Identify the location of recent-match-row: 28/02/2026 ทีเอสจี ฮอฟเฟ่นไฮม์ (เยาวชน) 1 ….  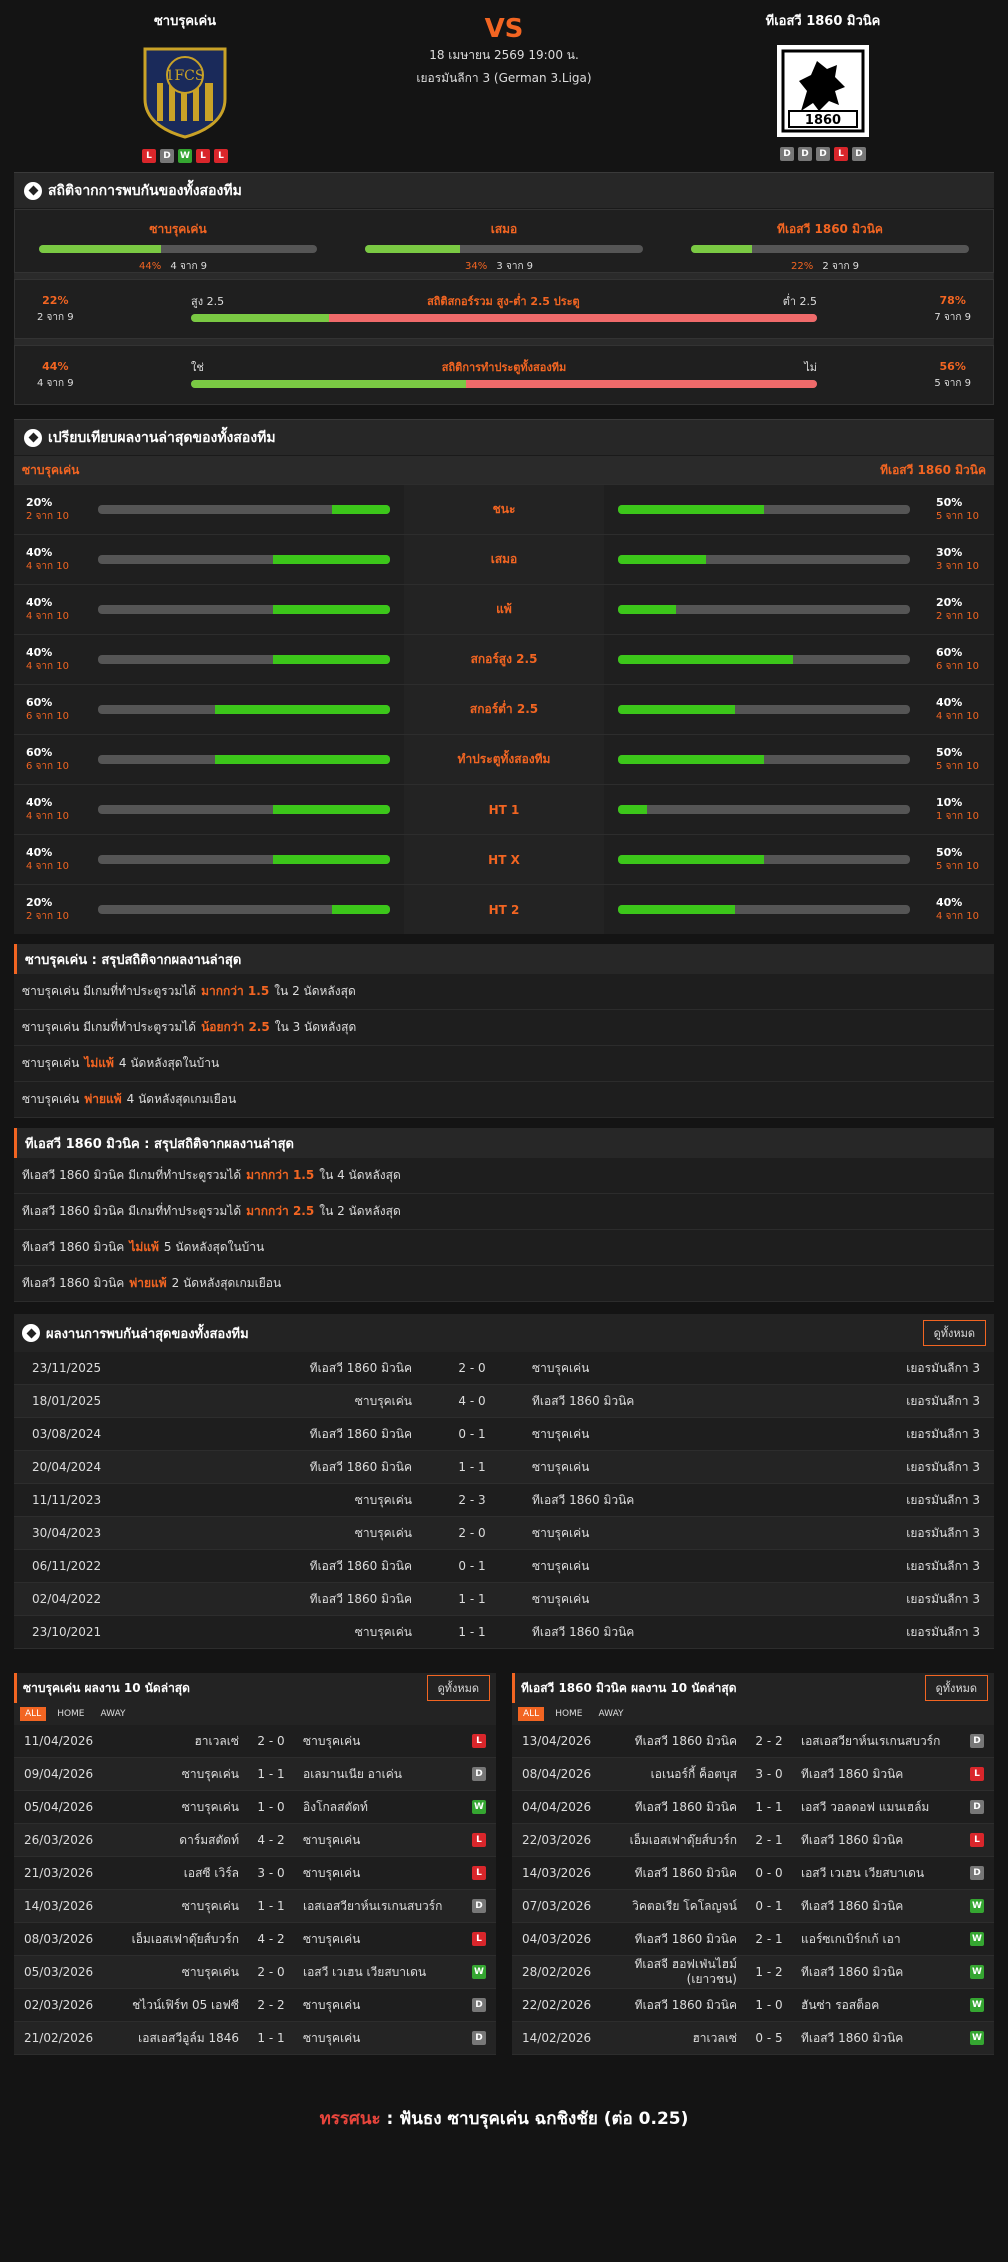
(753, 1972).